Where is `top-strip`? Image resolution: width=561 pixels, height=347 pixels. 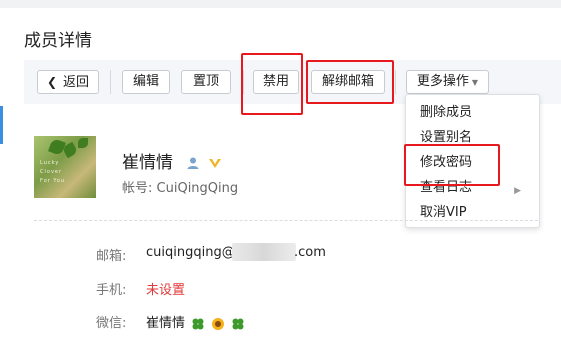
top-strip is located at coordinates (280, 4).